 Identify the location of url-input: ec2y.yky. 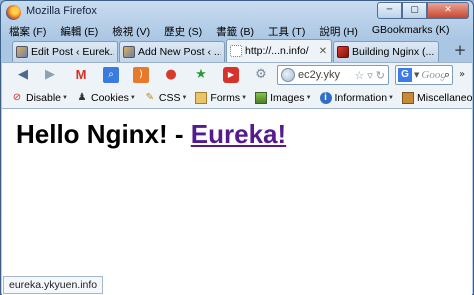
(326, 75).